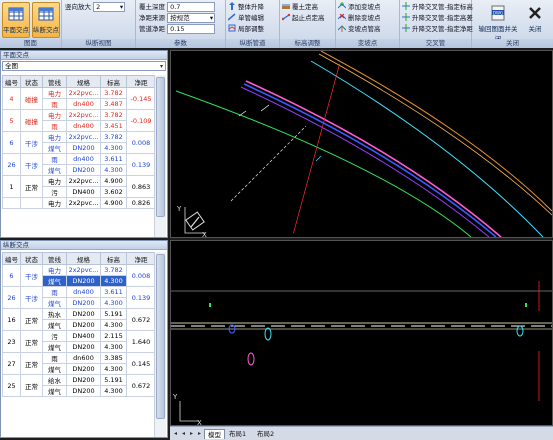 The height and width of the screenshot is (440, 553). Describe the element at coordinates (406, 6) in the screenshot. I see `cross-lift-icon` at that location.